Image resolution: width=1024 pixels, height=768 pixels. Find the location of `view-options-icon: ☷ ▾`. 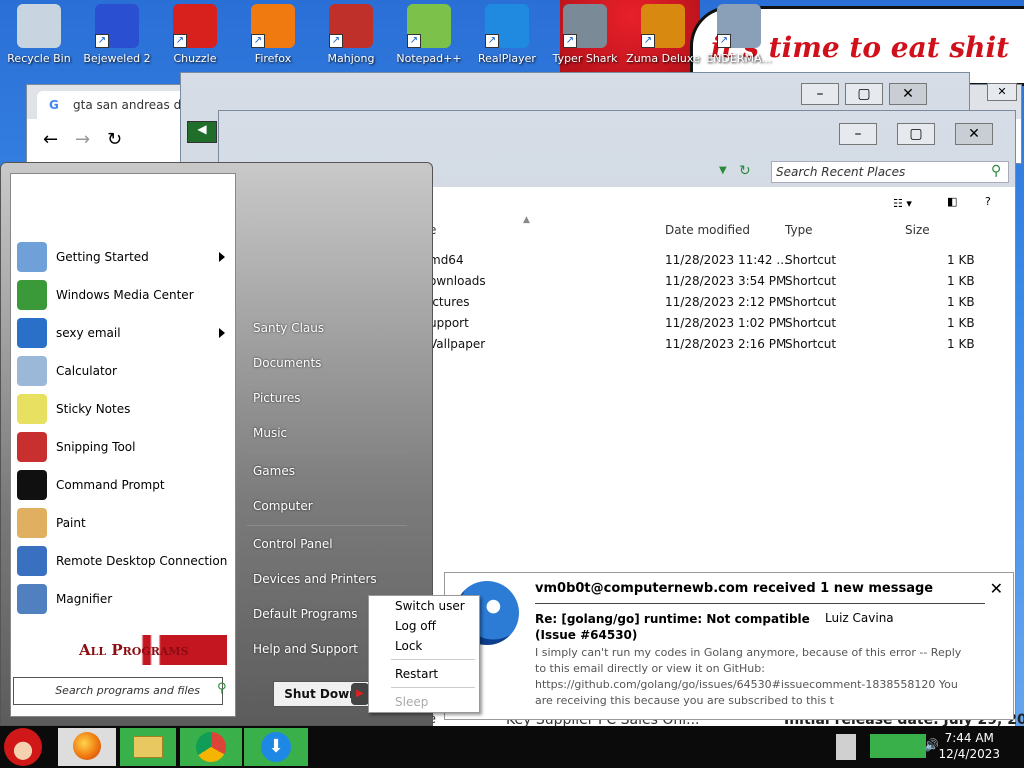

view-options-icon: ☷ ▾ is located at coordinates (902, 203).